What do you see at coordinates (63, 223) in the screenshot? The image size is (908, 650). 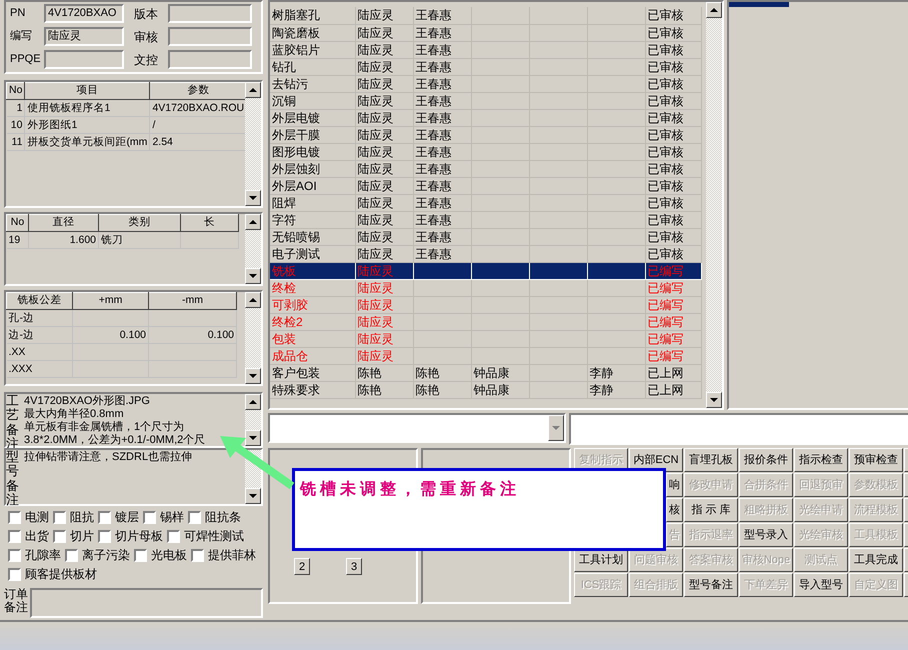 I see `column-header: 直径` at bounding box center [63, 223].